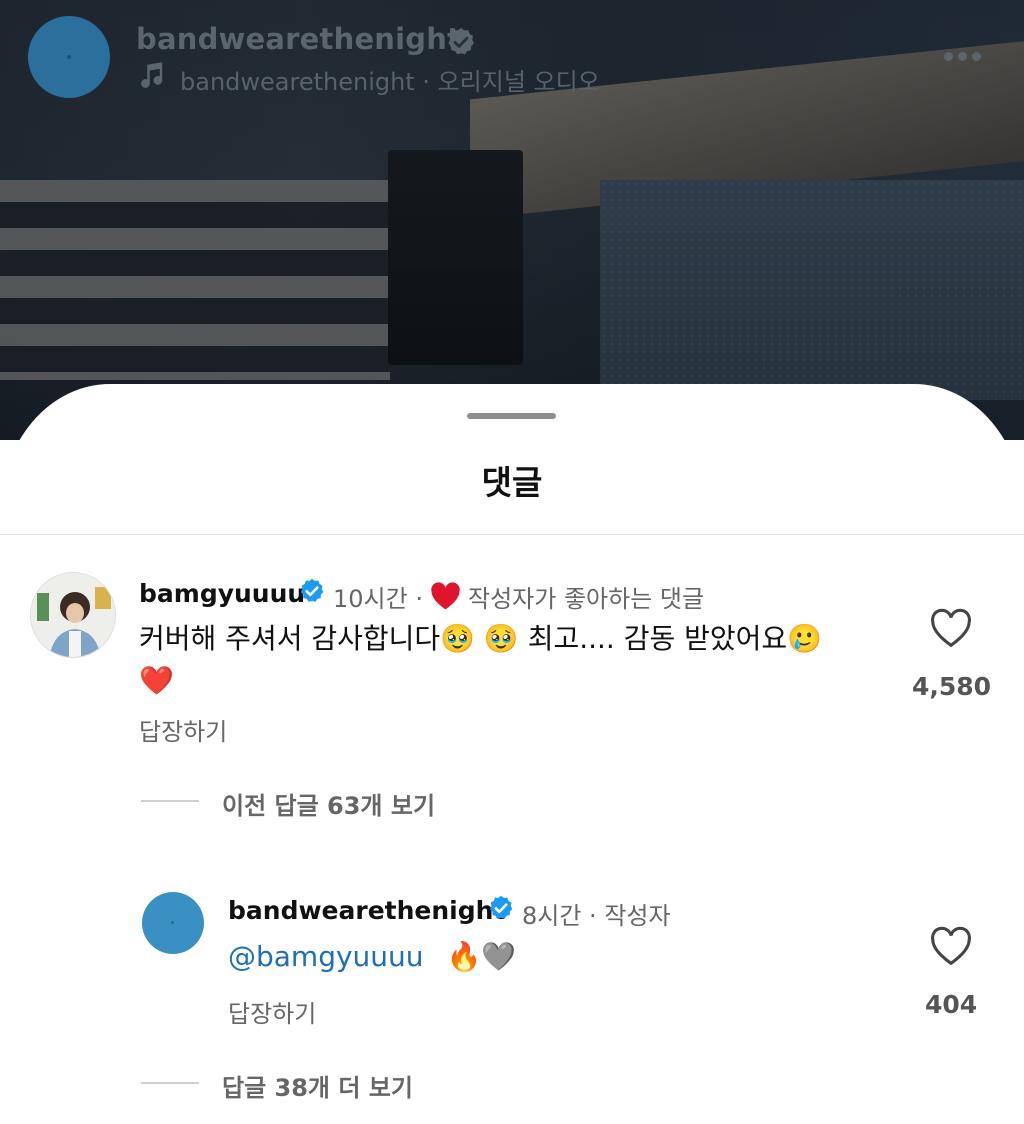 The height and width of the screenshot is (1124, 1024). What do you see at coordinates (951, 1004) in the screenshot?
I see `like-count: 404` at bounding box center [951, 1004].